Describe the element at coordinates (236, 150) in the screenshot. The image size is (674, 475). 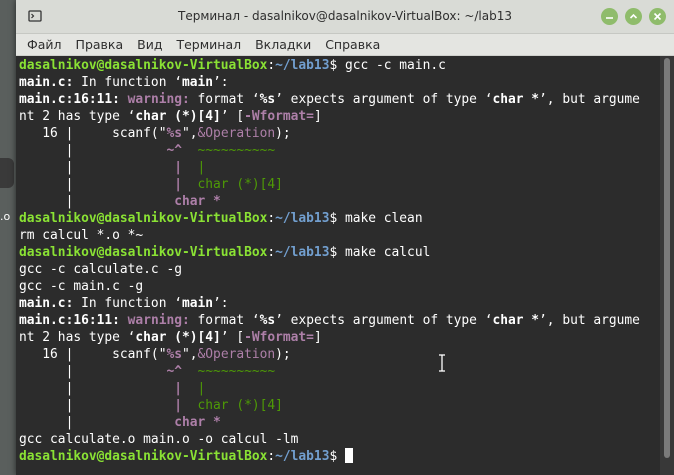
I see `terminal-text-segment: ~~~~~~~~~~` at that location.